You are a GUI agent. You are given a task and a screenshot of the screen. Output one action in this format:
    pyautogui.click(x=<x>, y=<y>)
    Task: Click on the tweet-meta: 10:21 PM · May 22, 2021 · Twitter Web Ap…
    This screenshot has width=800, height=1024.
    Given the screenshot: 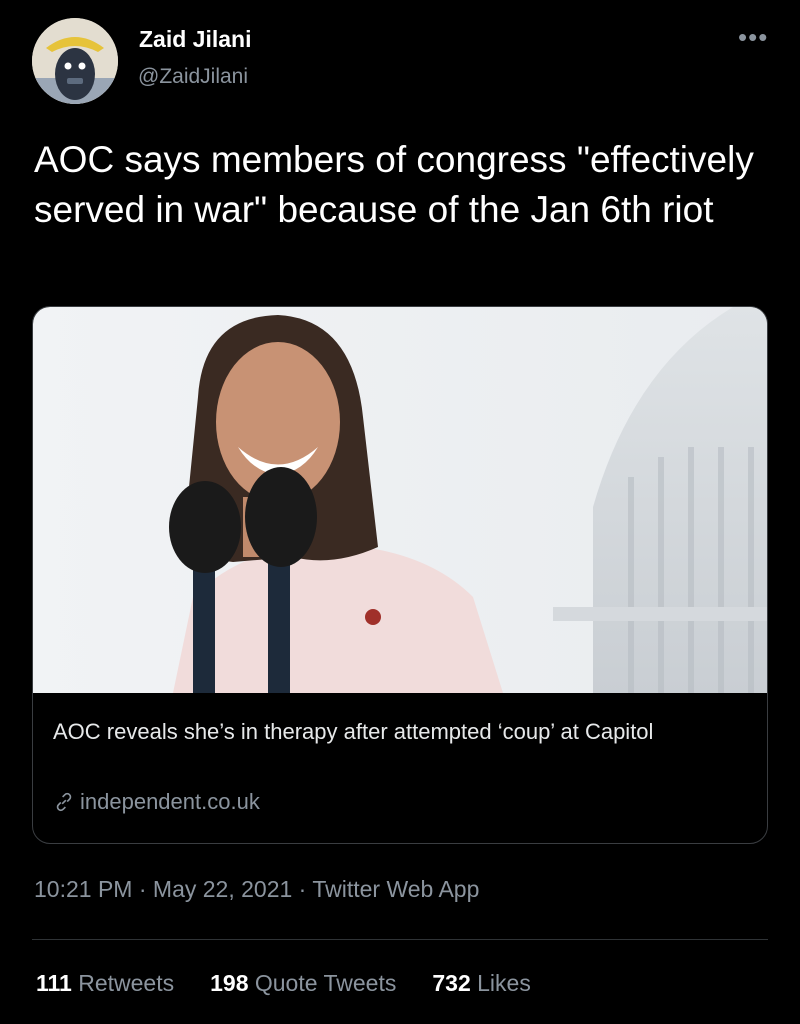 What is the action you would take?
    pyautogui.click(x=256, y=889)
    